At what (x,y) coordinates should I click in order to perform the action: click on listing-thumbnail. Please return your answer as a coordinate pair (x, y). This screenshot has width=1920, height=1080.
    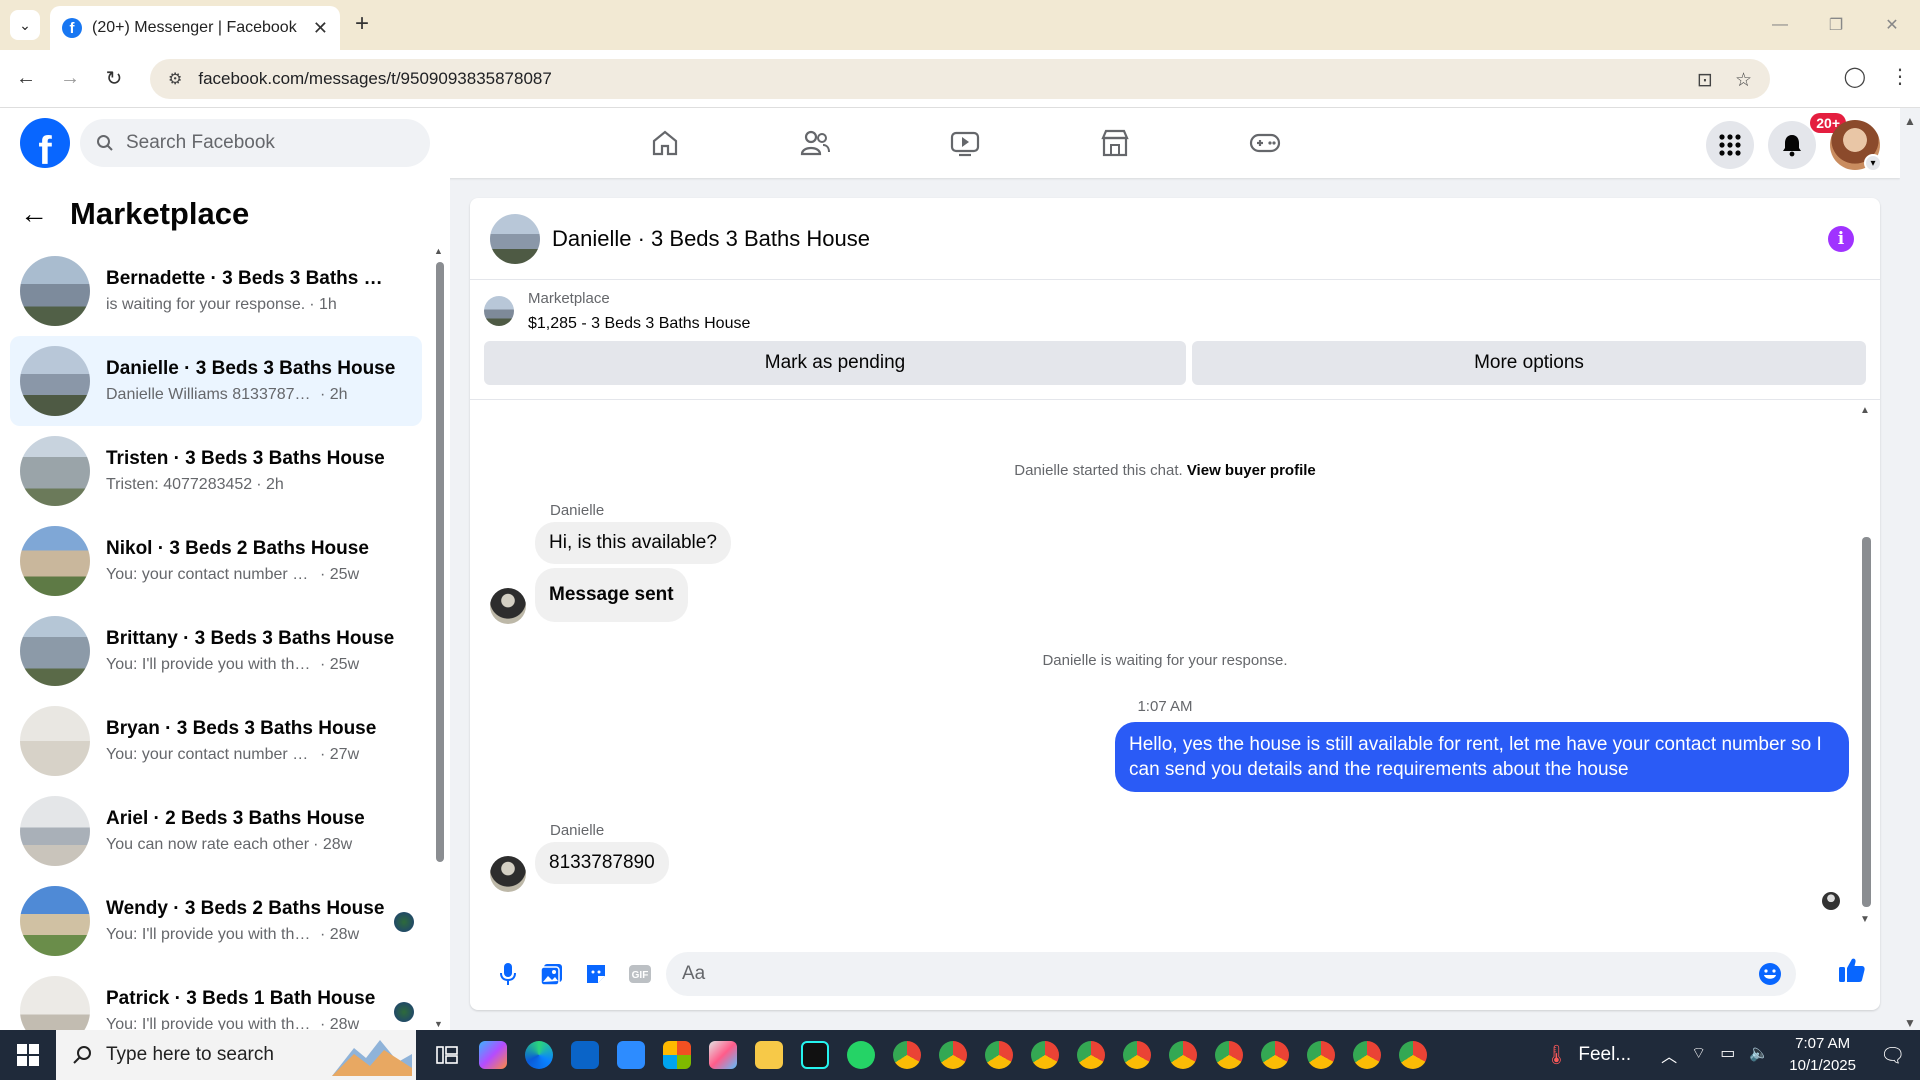
    Looking at the image, I should click on (499, 311).